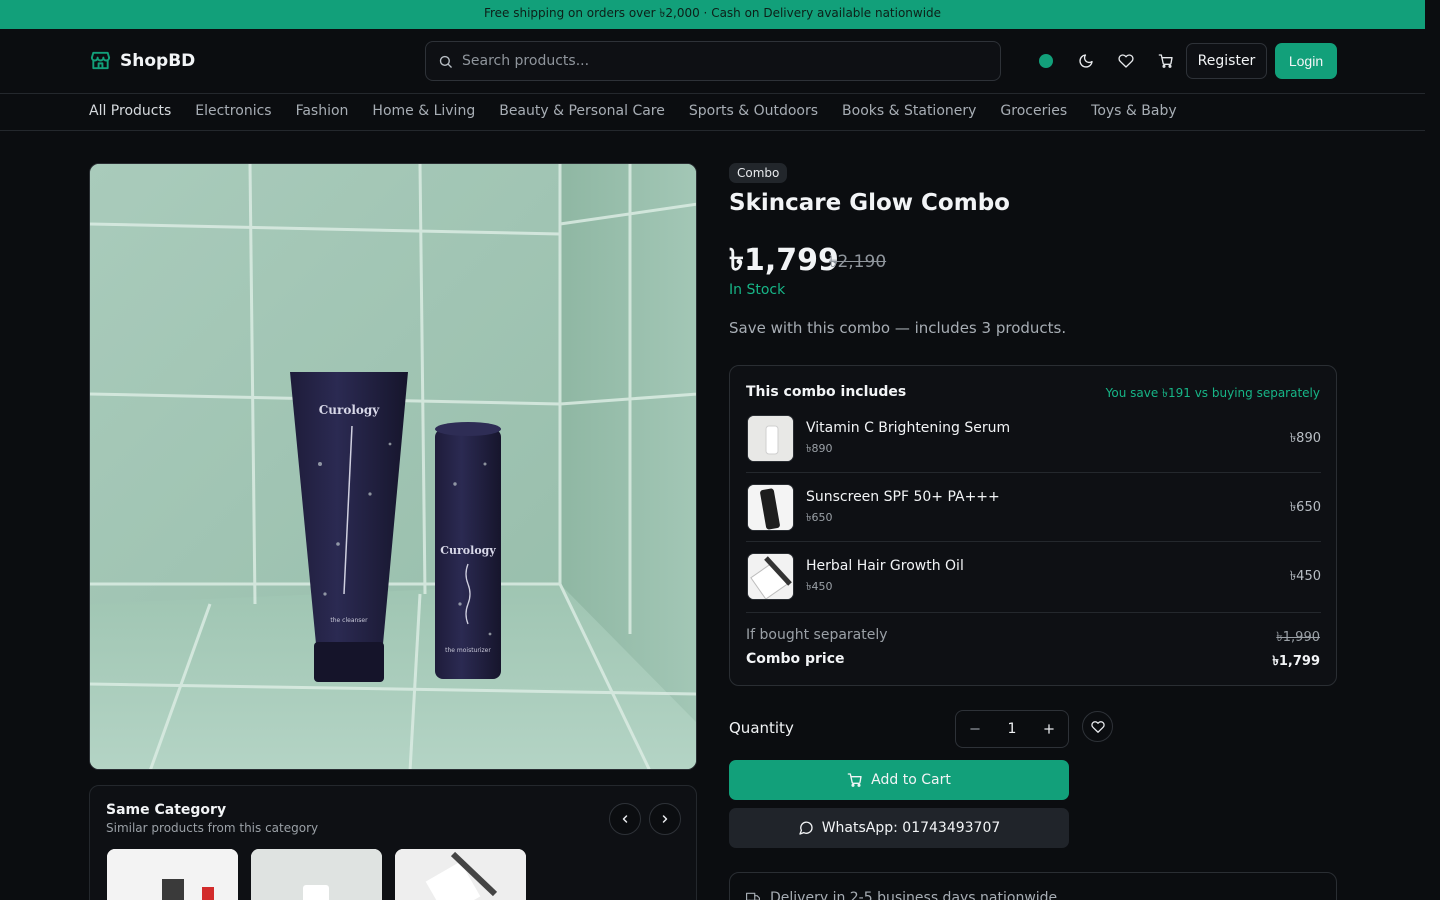 Image resolution: width=1440 pixels, height=900 pixels. Describe the element at coordinates (1298, 637) in the screenshot. I see `separately-value: ৳1,990` at that location.